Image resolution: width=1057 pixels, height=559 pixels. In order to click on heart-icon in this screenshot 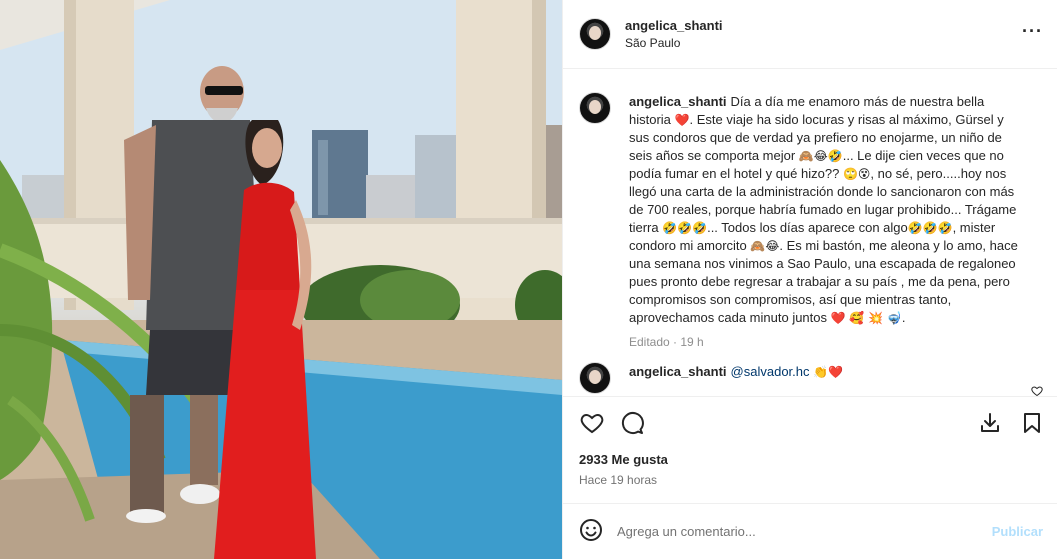, I will do `click(592, 423)`.